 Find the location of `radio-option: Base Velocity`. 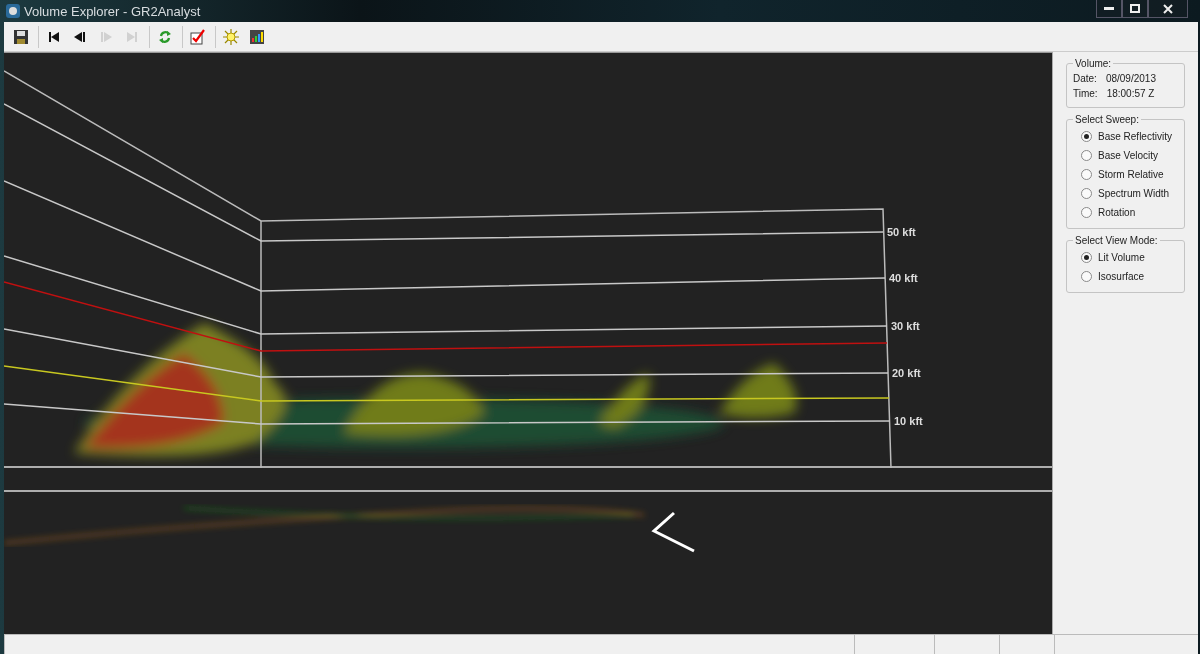

radio-option: Base Velocity is located at coordinates (1125, 155).